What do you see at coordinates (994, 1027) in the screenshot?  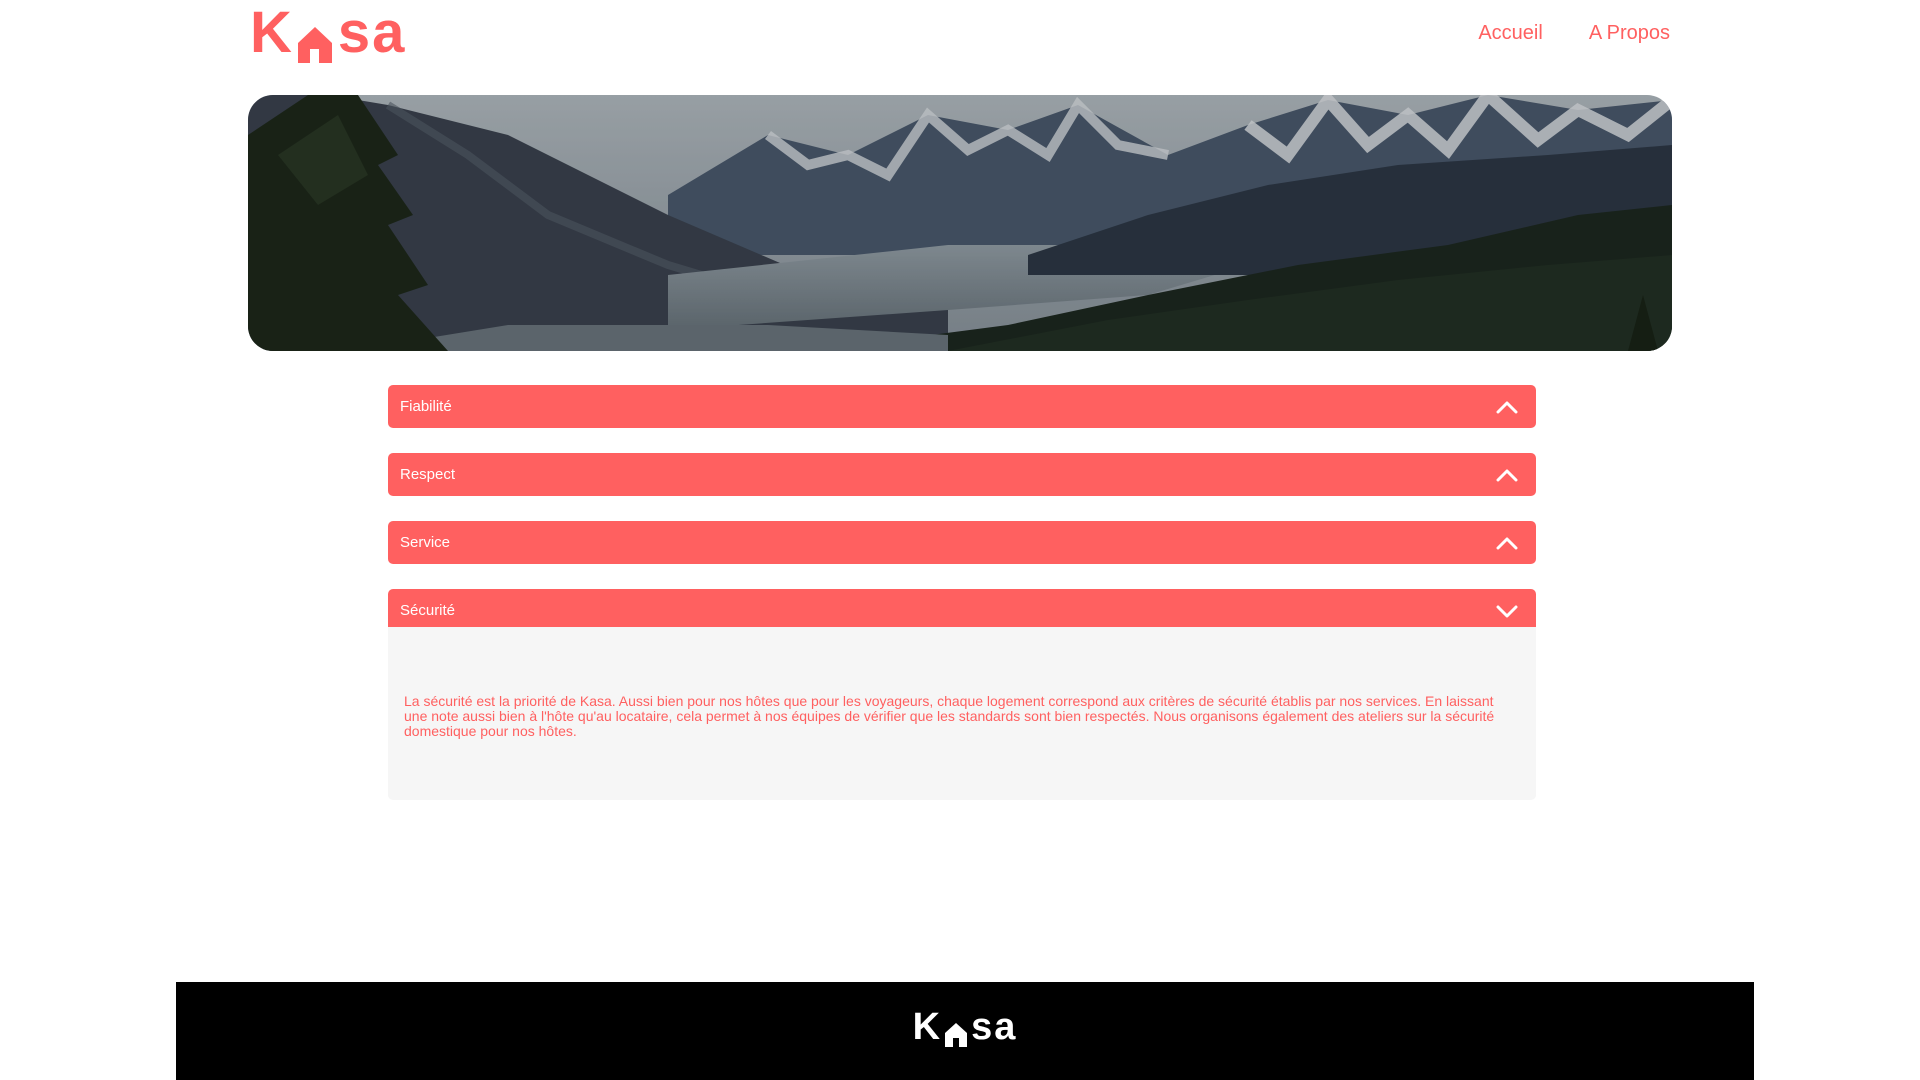 I see `footer-logo-letters-sa: sa` at bounding box center [994, 1027].